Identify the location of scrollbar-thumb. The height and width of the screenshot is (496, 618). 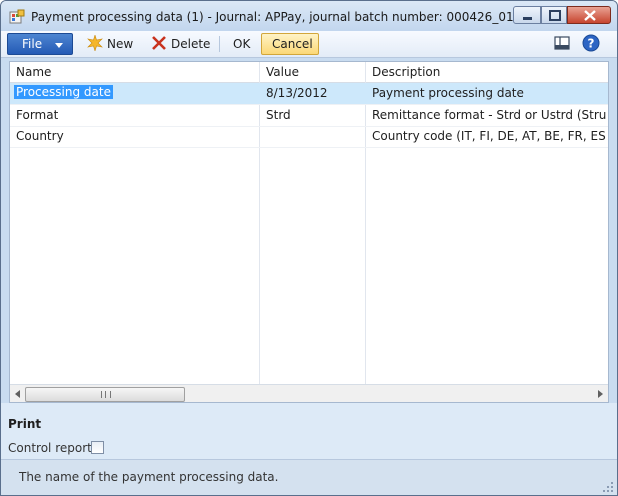
(105, 394).